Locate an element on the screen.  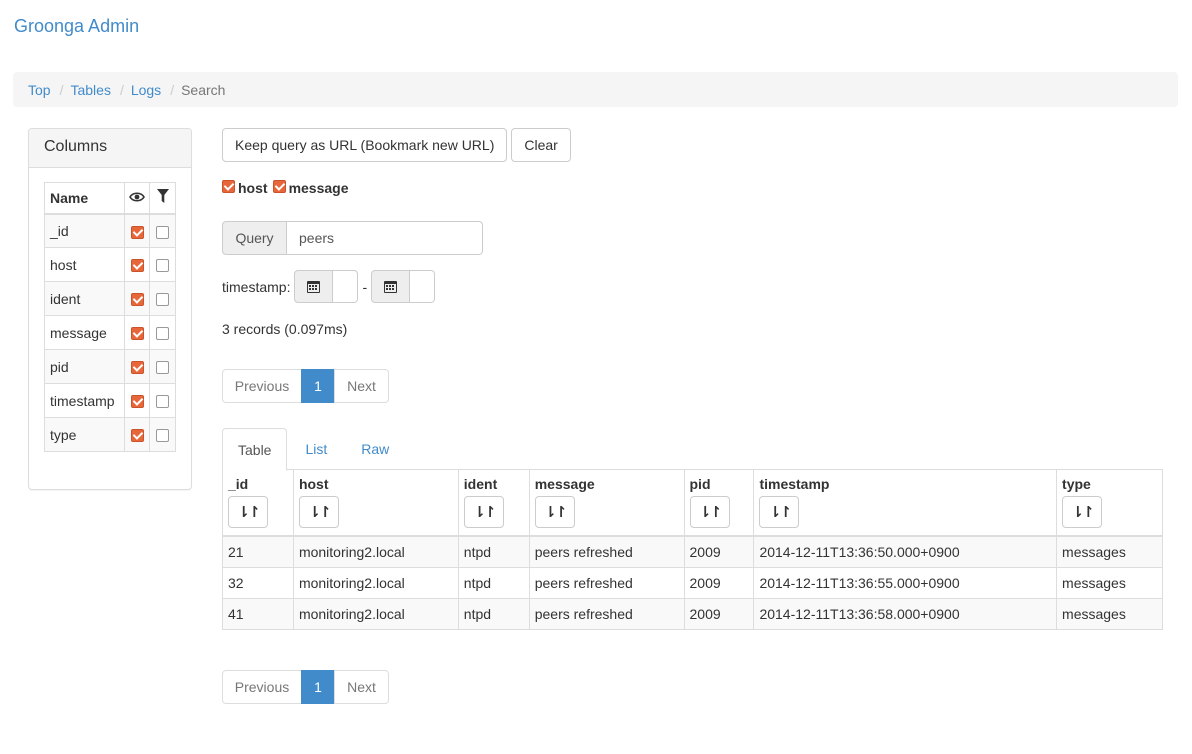
tab-list: List is located at coordinates (316, 449).